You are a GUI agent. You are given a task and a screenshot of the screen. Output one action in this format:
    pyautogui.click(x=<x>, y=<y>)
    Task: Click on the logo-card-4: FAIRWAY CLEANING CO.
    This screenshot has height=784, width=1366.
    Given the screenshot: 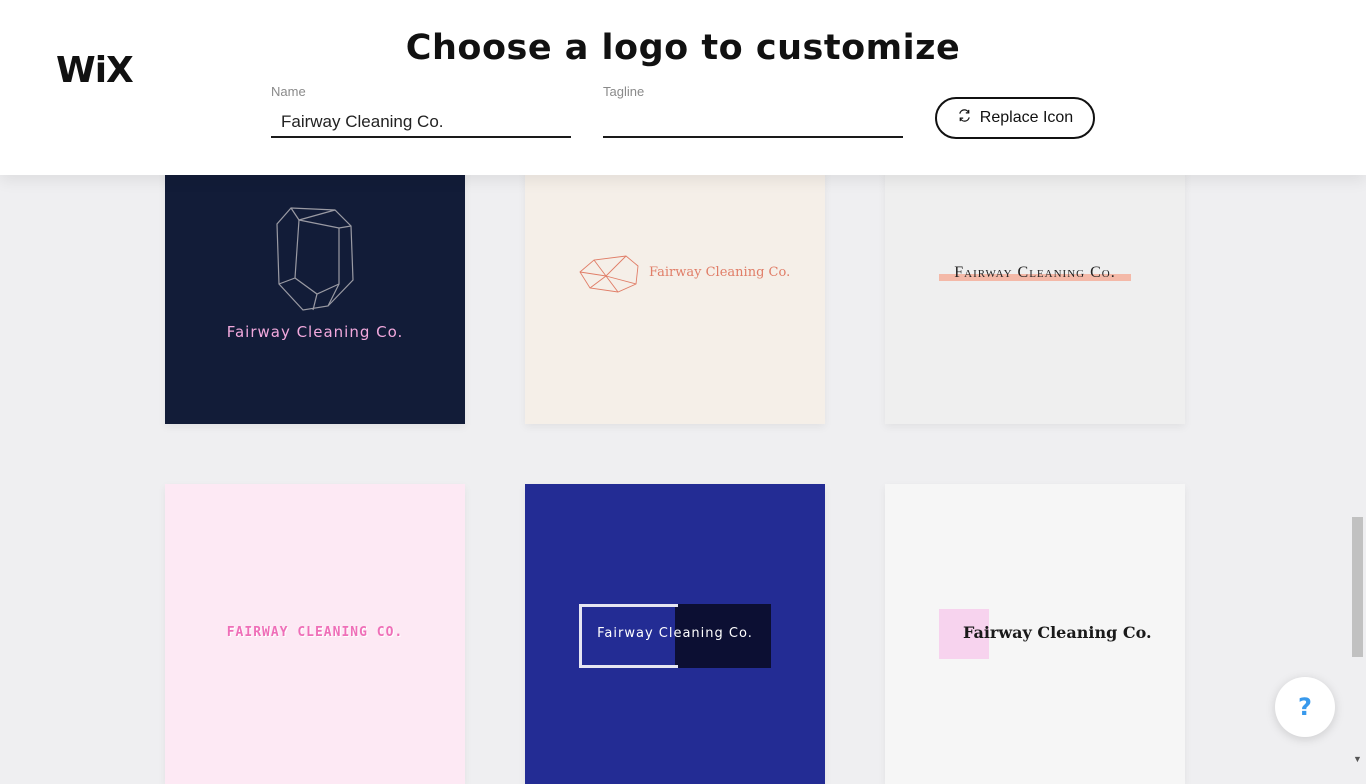 What is the action you would take?
    pyautogui.click(x=315, y=634)
    